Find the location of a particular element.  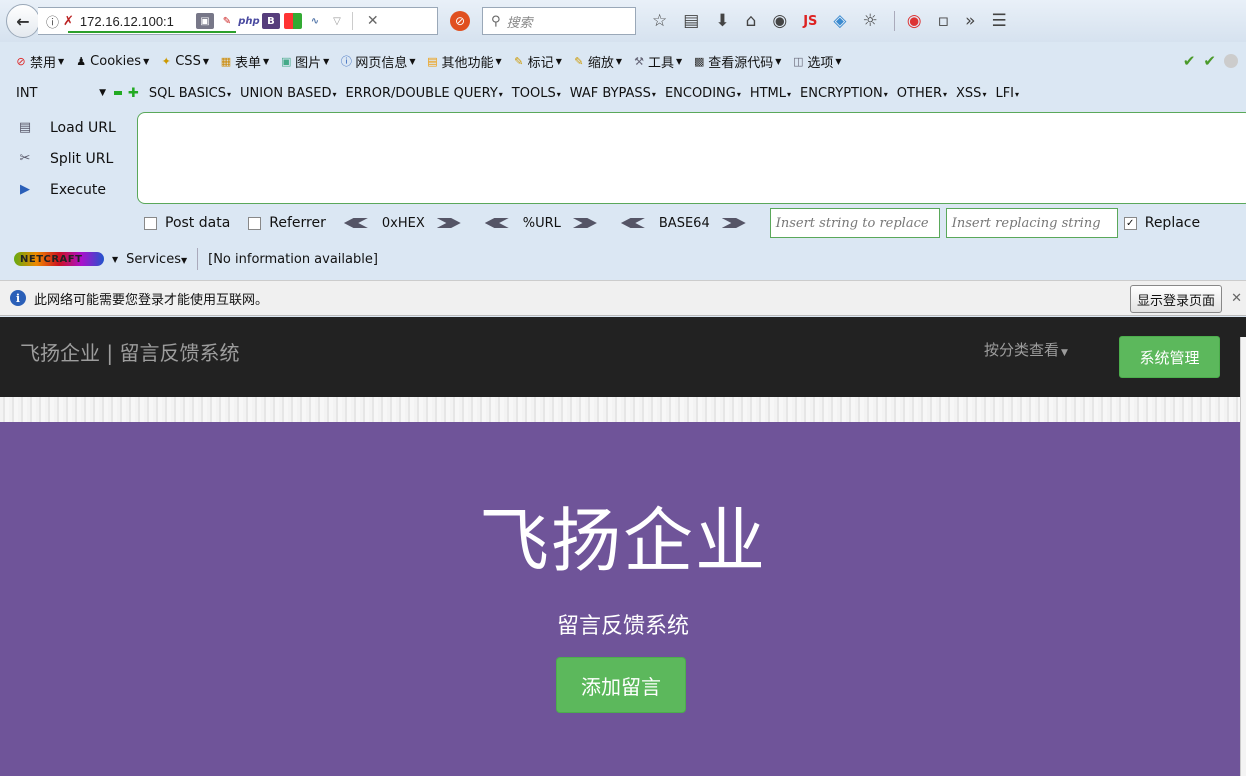

services-menu: Services▼ is located at coordinates (156, 259).